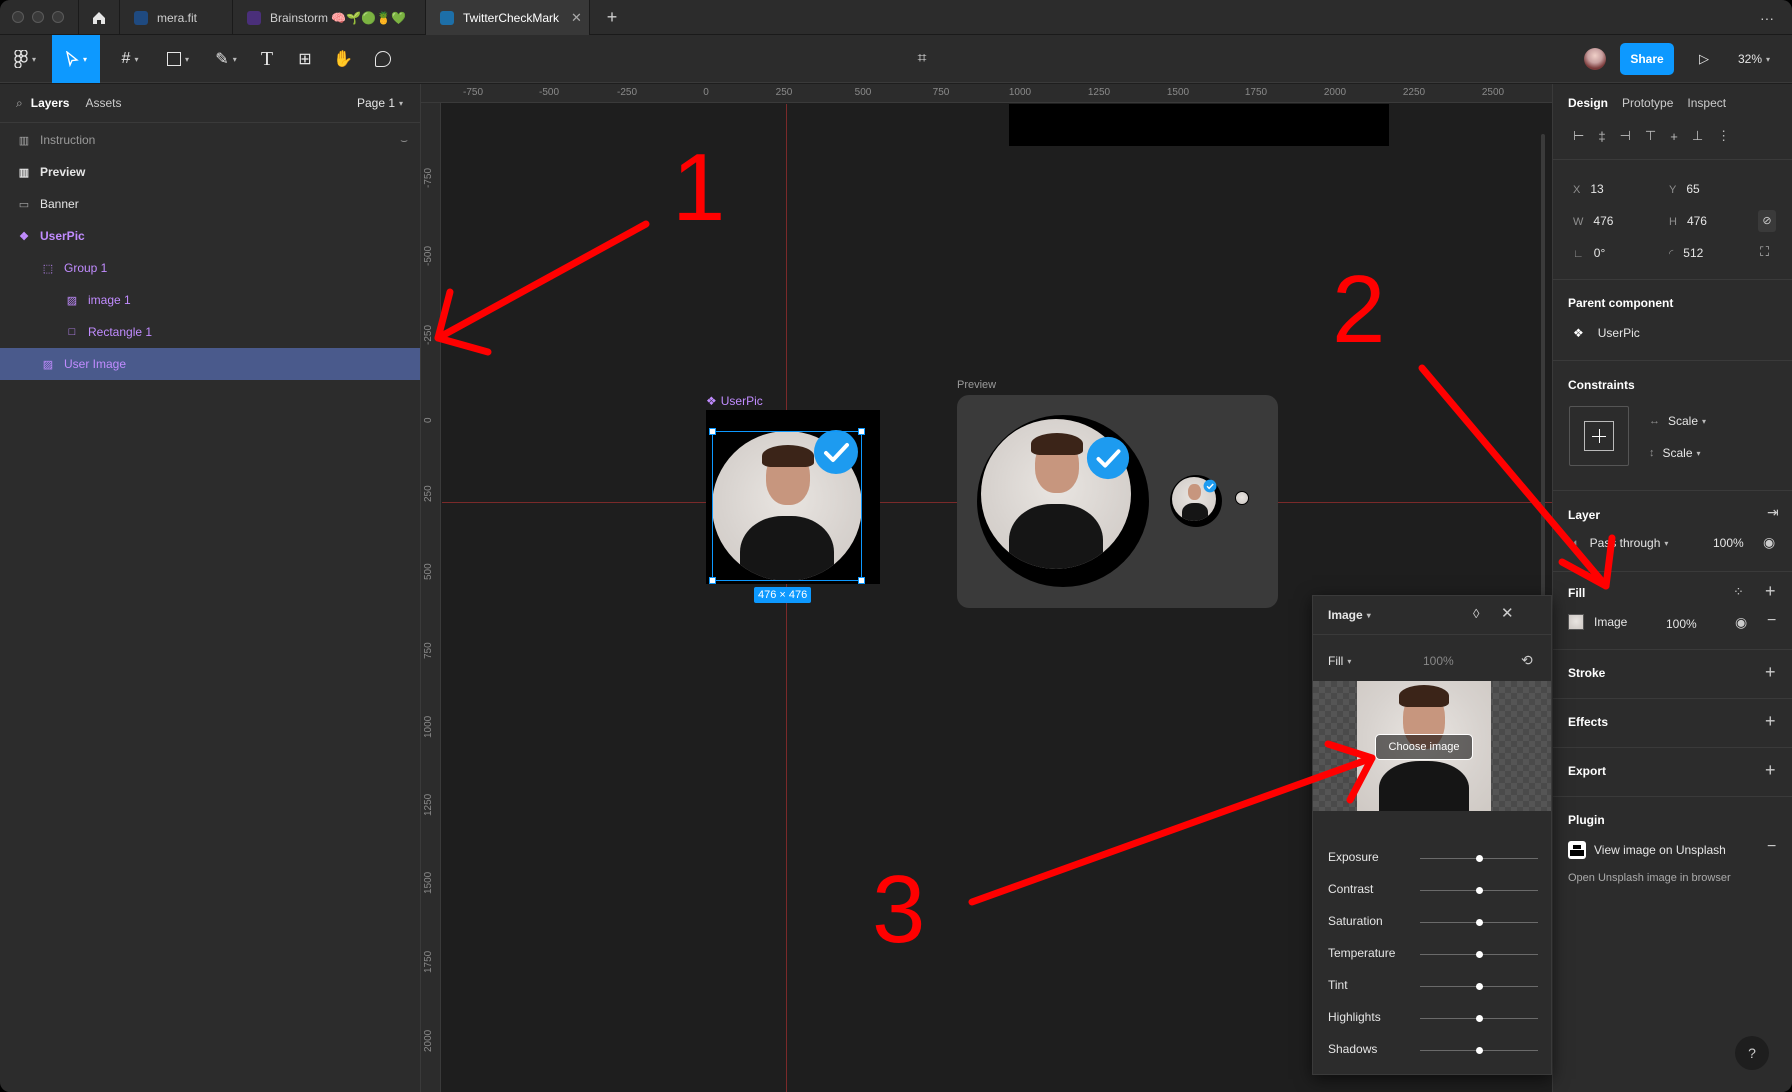 This screenshot has width=1792, height=1092. Describe the element at coordinates (1172, 830) in the screenshot. I see `arrow-3-shaft` at that location.